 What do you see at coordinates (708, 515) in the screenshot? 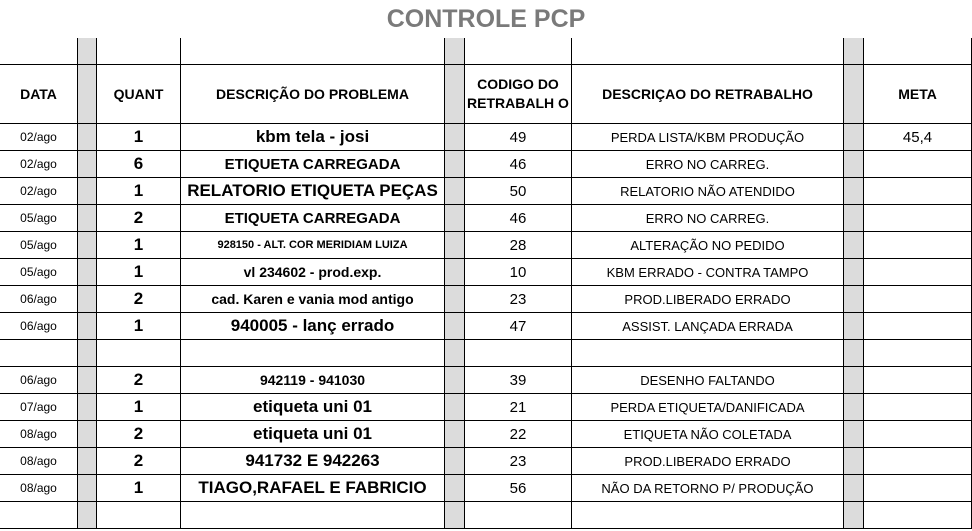
I see `rework-description-cell` at bounding box center [708, 515].